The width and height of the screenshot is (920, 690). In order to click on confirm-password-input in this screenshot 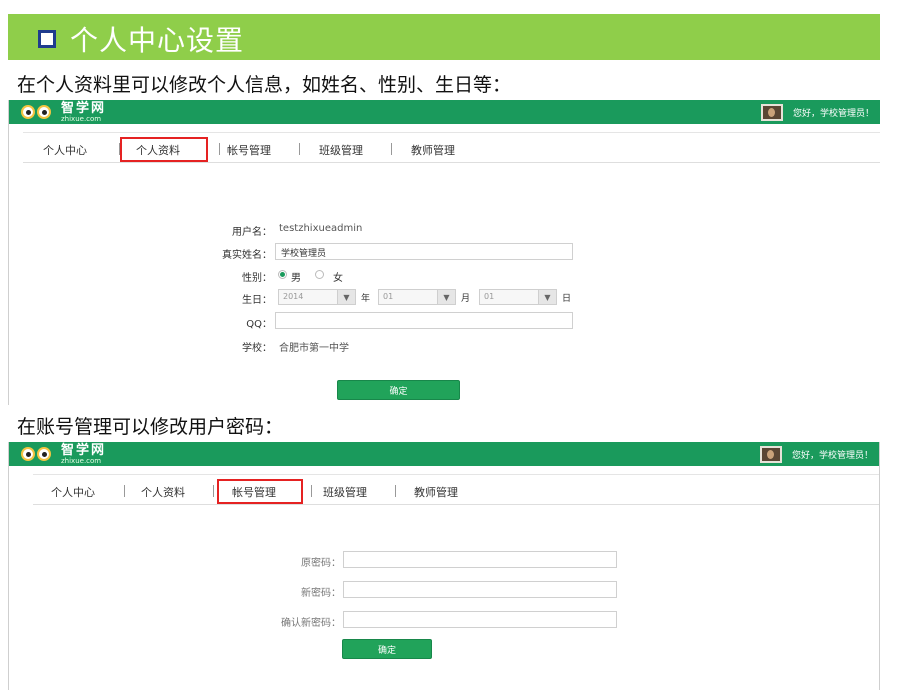, I will do `click(480, 619)`.